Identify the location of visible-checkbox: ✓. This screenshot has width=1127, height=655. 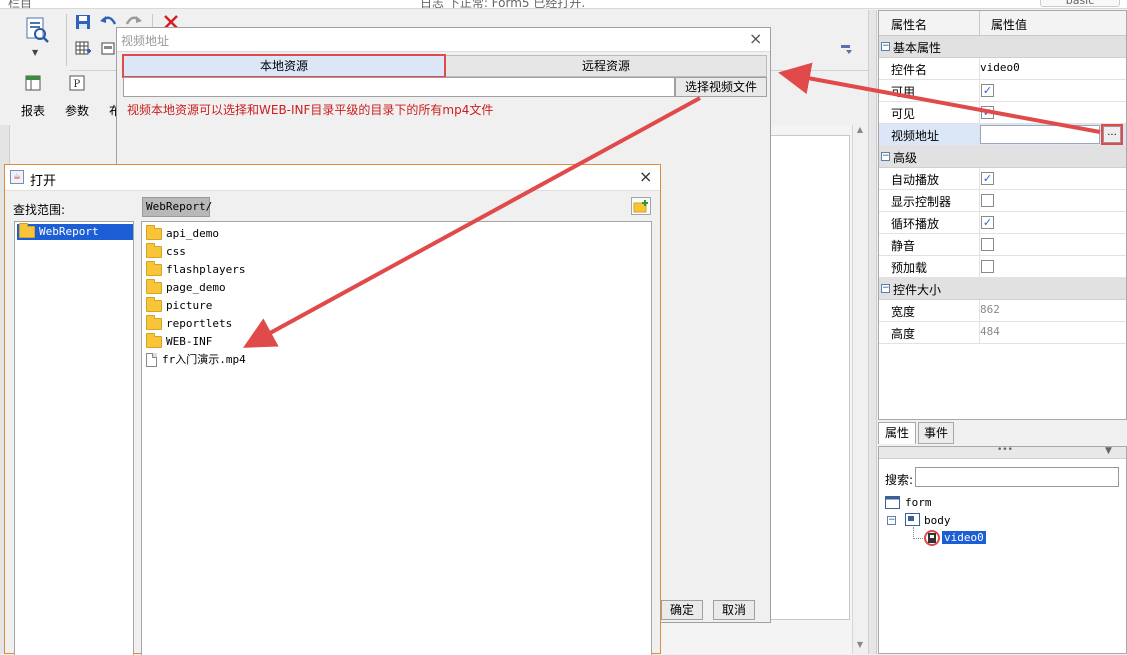
(987, 112).